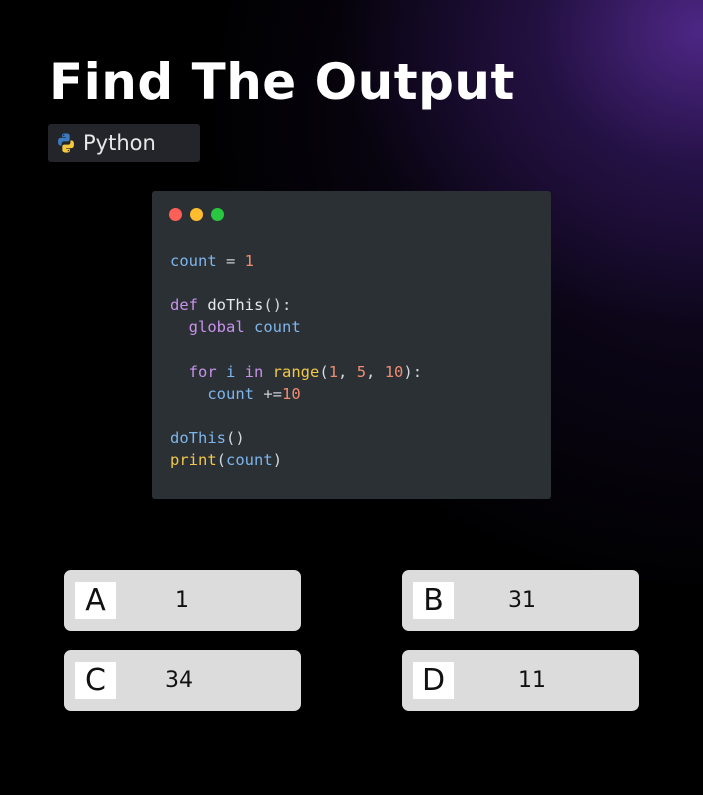 Image resolution: width=703 pixels, height=795 pixels. I want to click on option-b: B 31, so click(520, 600).